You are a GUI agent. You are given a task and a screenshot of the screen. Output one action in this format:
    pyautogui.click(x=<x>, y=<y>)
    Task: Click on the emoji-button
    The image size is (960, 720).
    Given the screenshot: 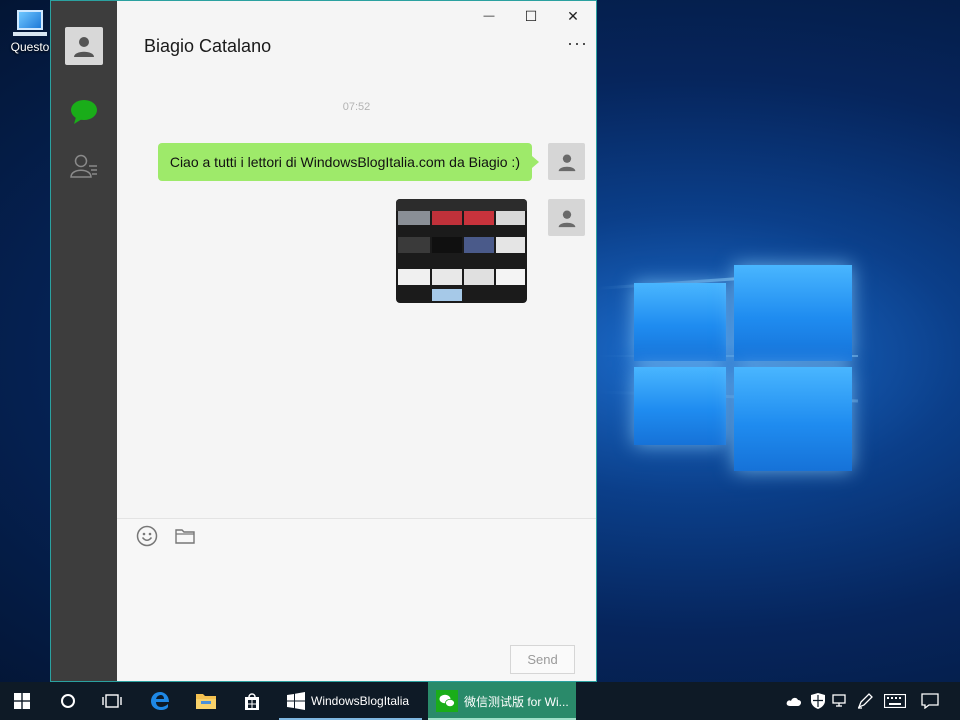 What is the action you would take?
    pyautogui.click(x=147, y=536)
    